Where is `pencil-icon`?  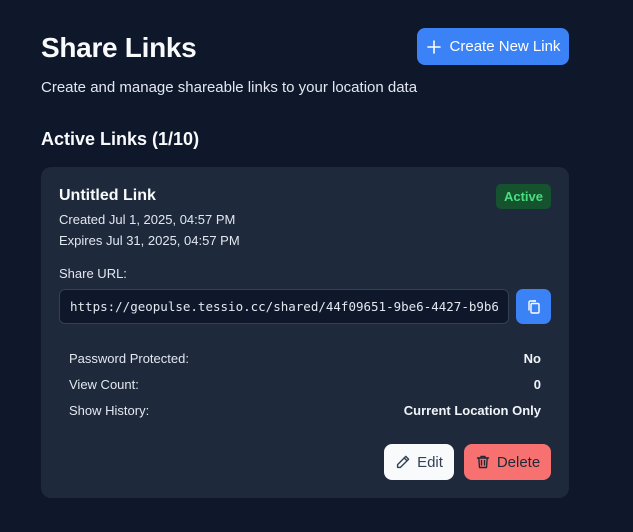 pencil-icon is located at coordinates (403, 462).